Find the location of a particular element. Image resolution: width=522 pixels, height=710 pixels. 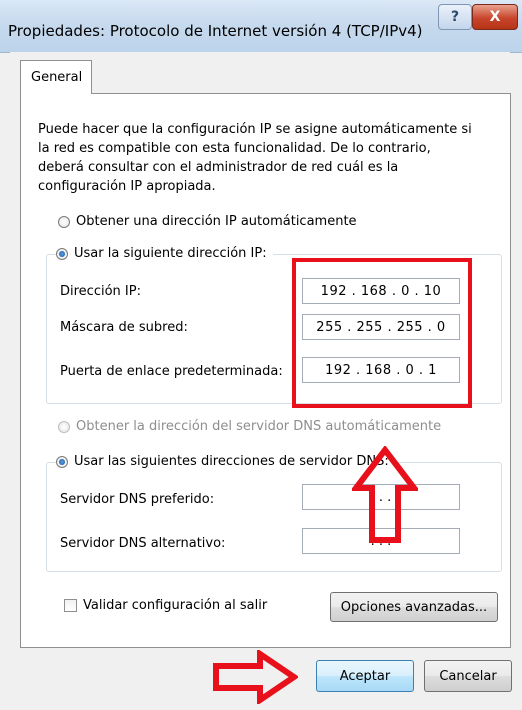

close-button: X is located at coordinates (495, 17).